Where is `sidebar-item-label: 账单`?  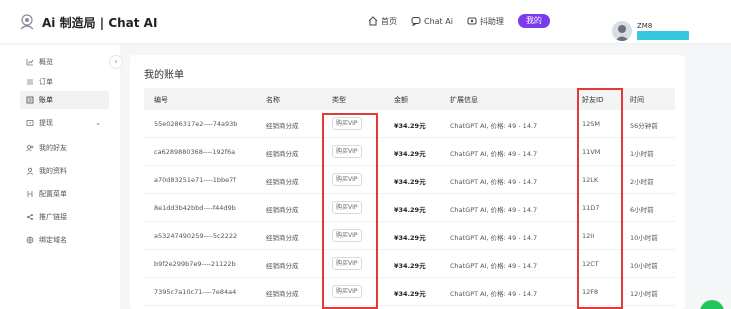 sidebar-item-label: 账单 is located at coordinates (46, 100).